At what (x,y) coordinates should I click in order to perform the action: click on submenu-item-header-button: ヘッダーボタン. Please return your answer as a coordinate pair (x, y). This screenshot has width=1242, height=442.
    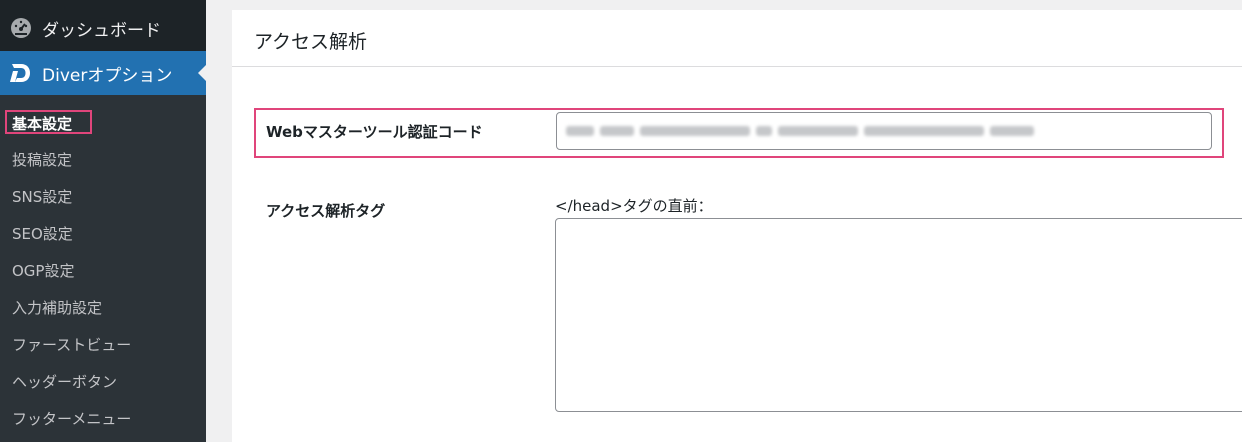
    Looking at the image, I should click on (64, 382).